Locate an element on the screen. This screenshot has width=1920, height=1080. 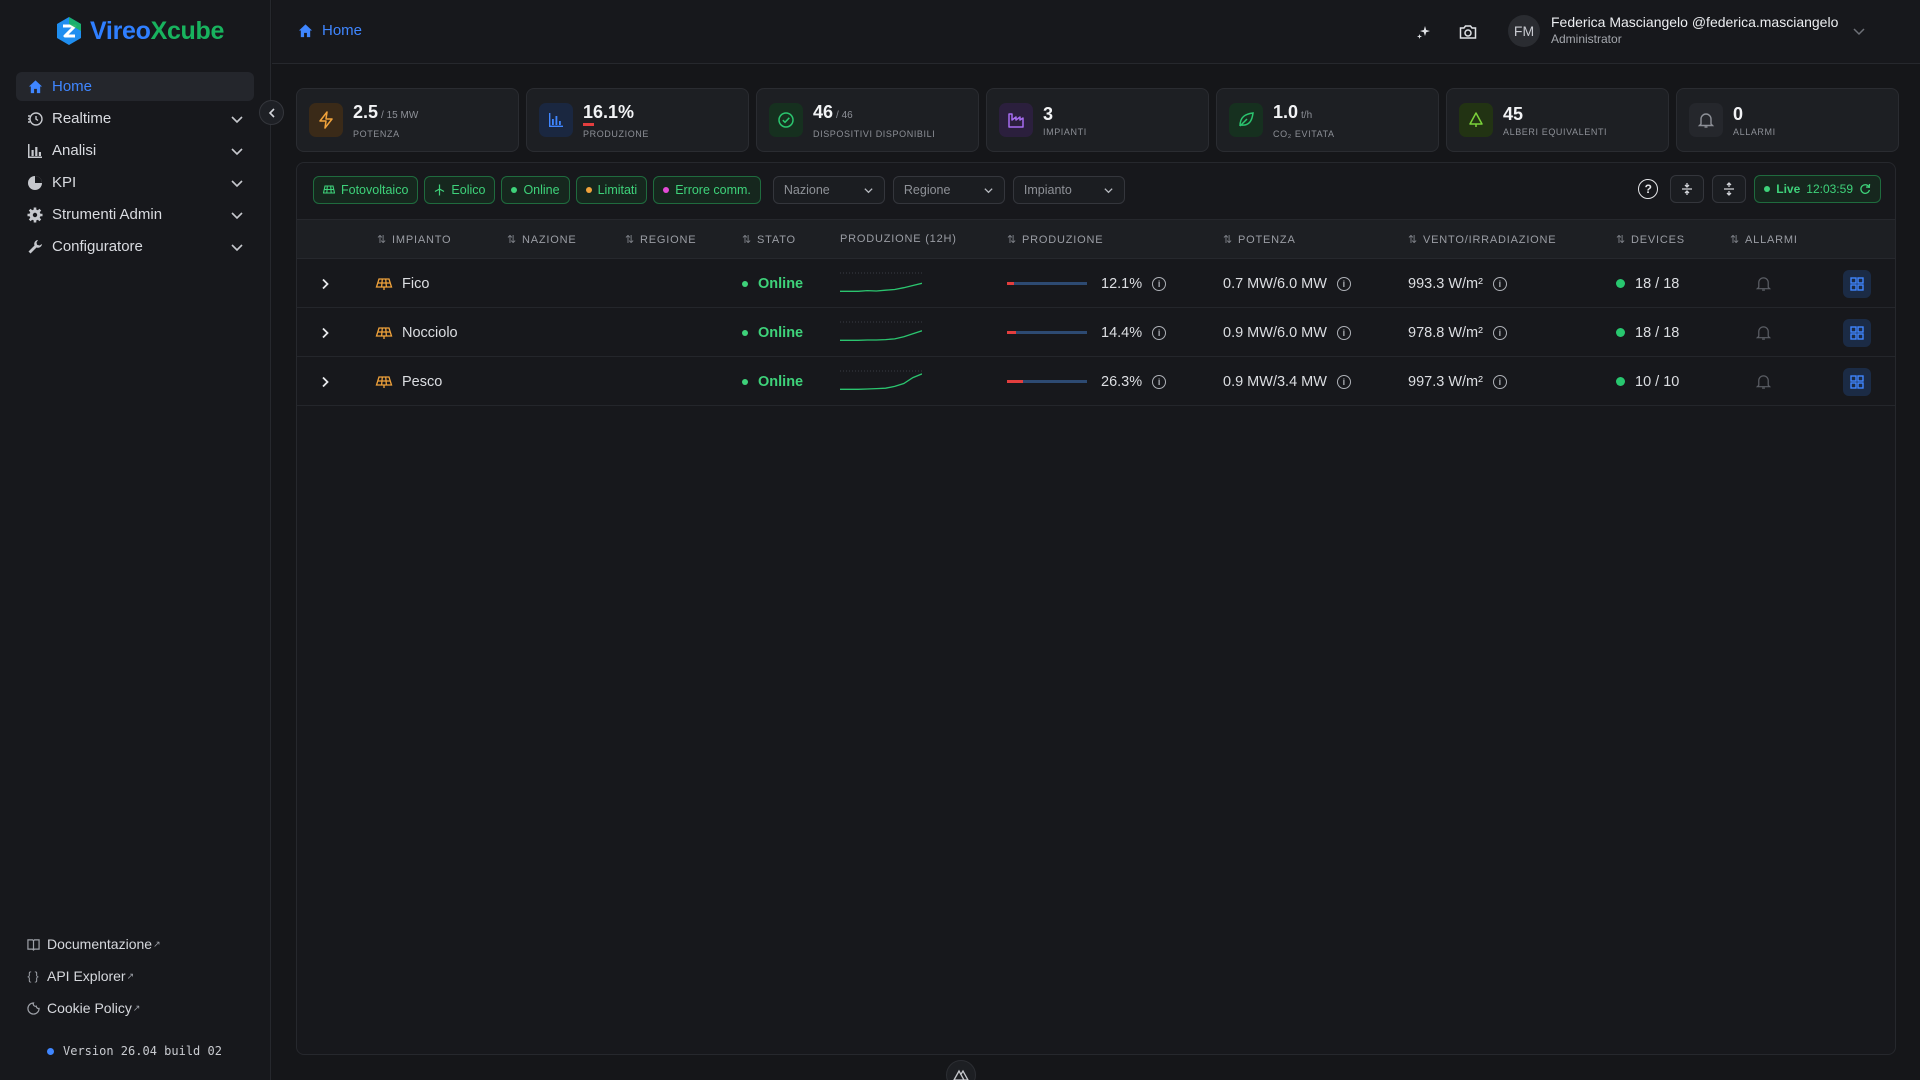
collapse-icon is located at coordinates (1729, 189).